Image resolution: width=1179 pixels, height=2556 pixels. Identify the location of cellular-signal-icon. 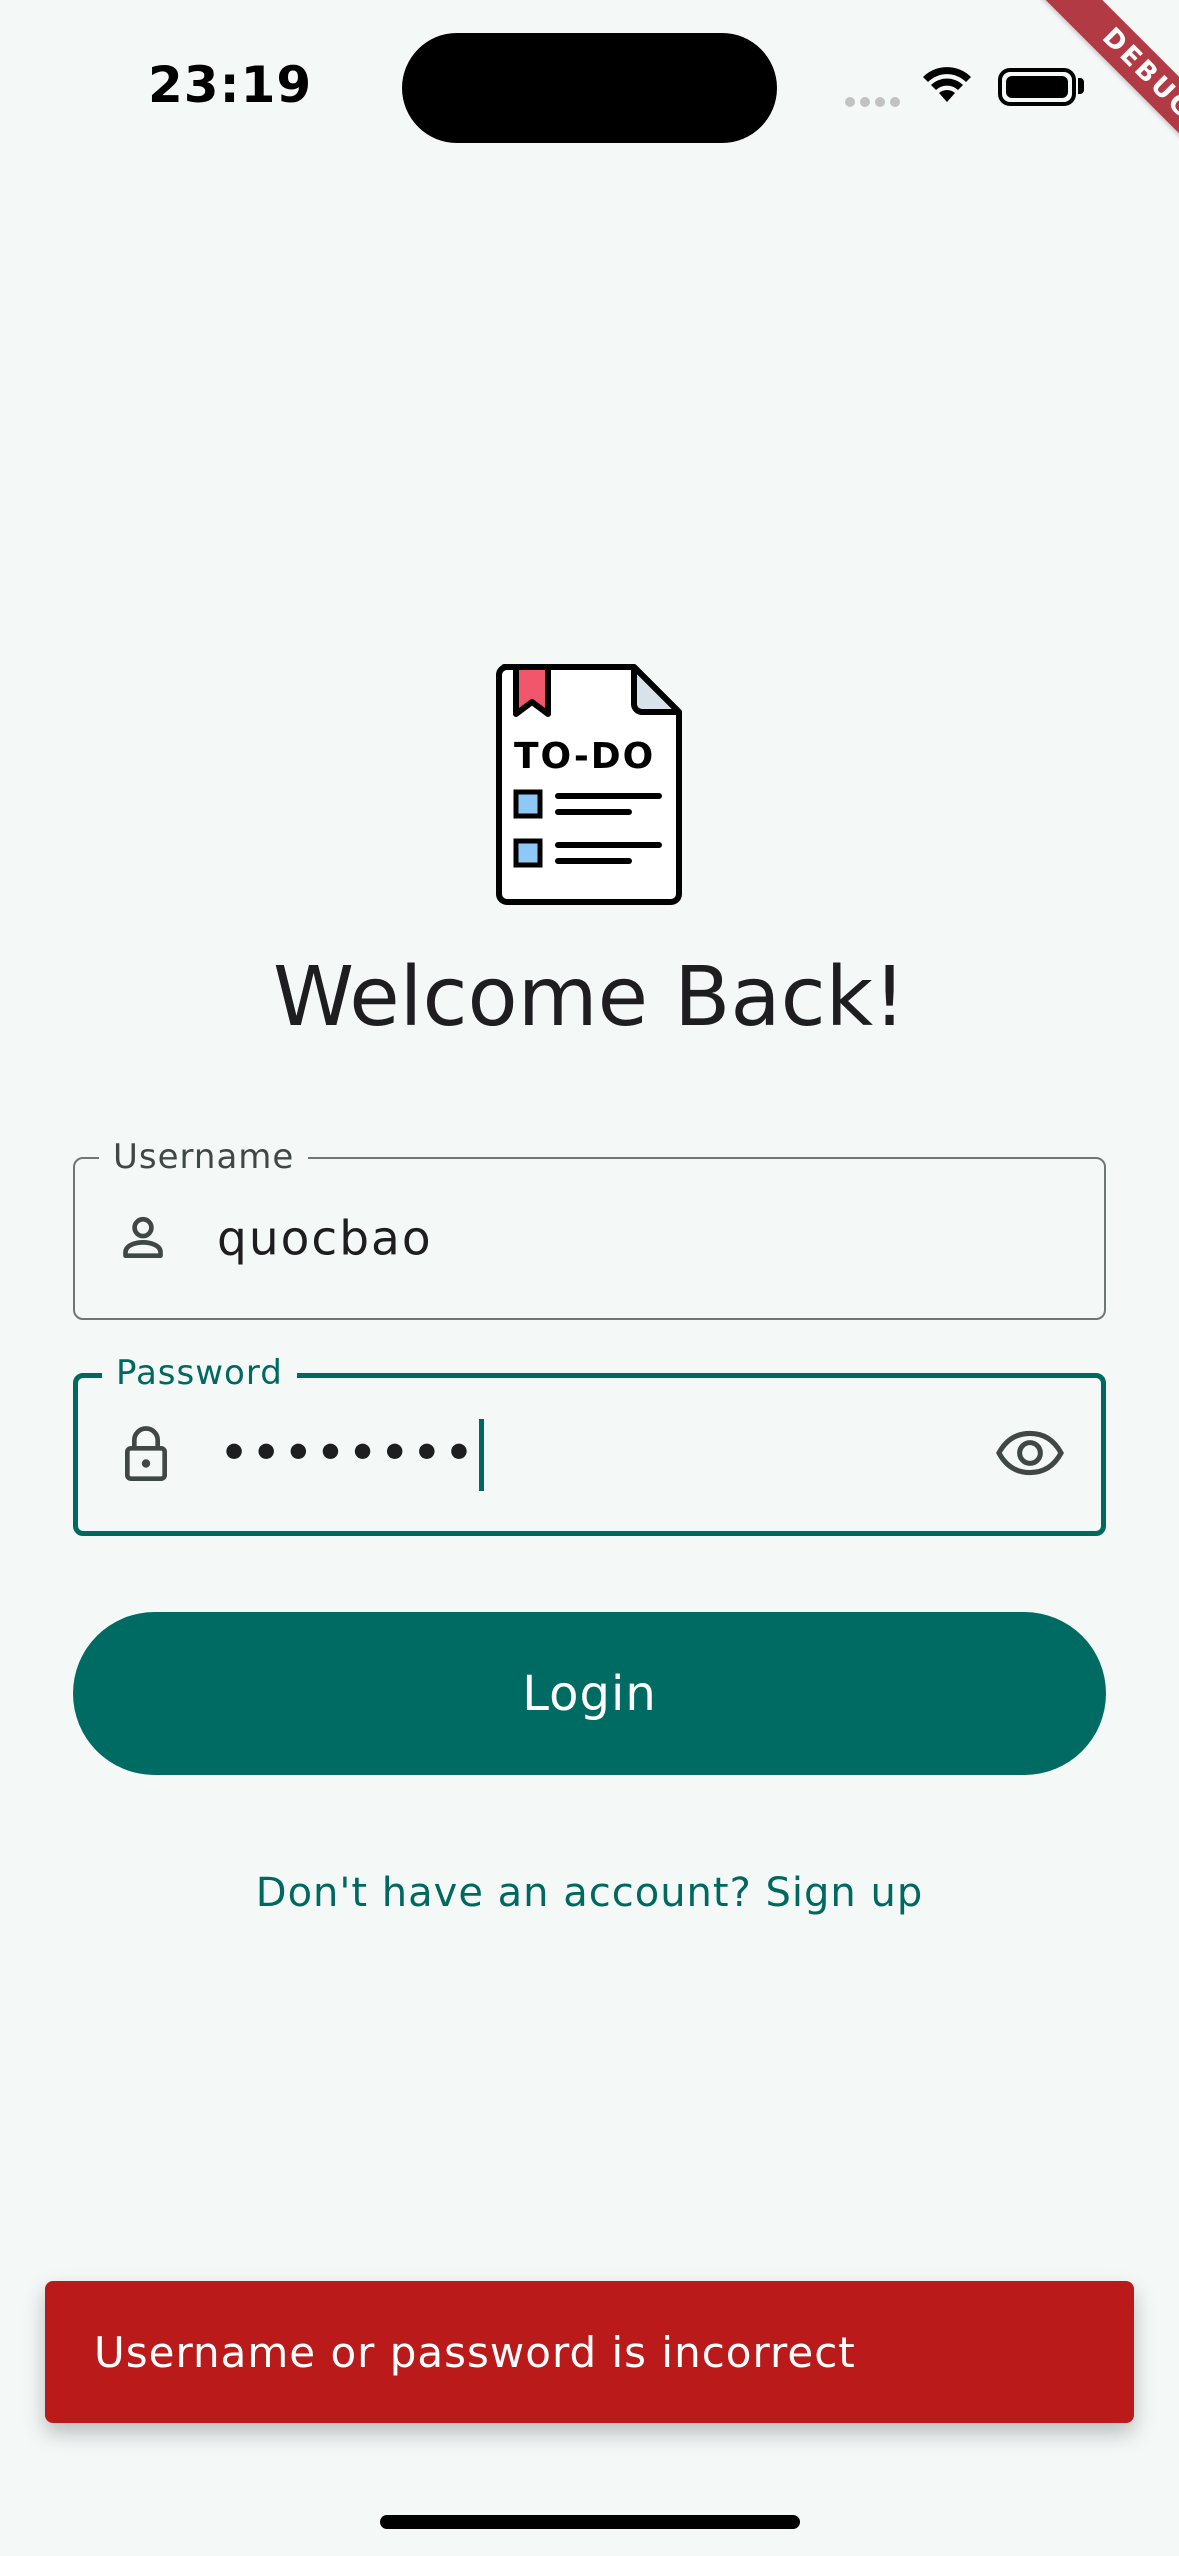
(876, 99).